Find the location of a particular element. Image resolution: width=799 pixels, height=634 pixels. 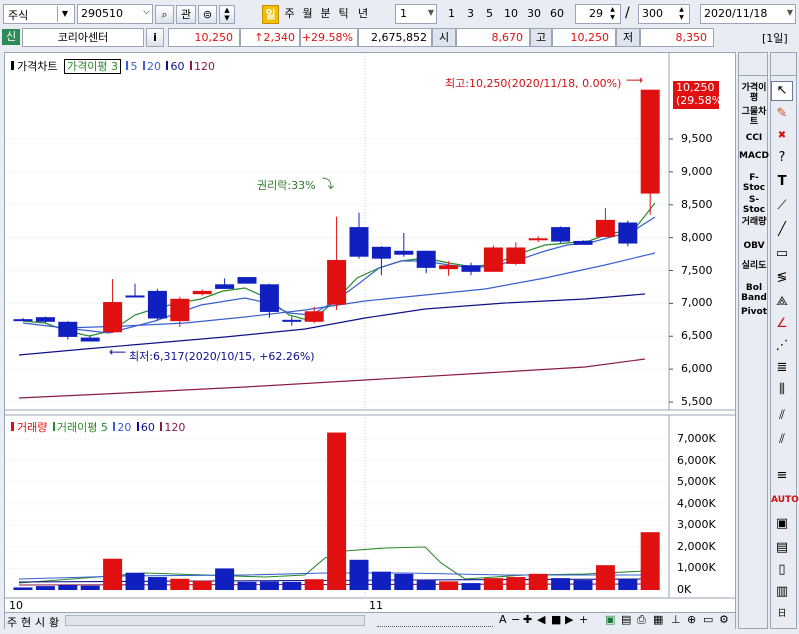

eraser-icon: ✎ is located at coordinates (782, 114).